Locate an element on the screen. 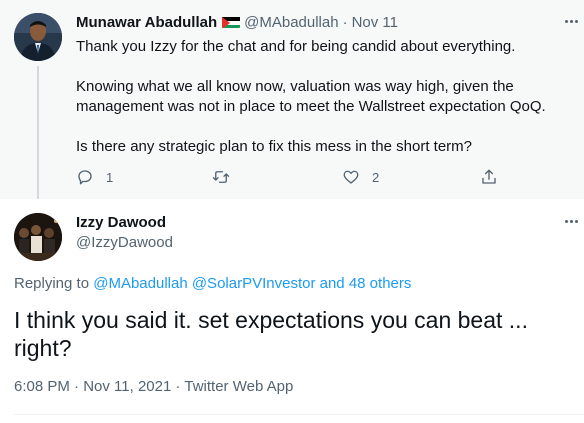  share-button is located at coordinates (489, 177).